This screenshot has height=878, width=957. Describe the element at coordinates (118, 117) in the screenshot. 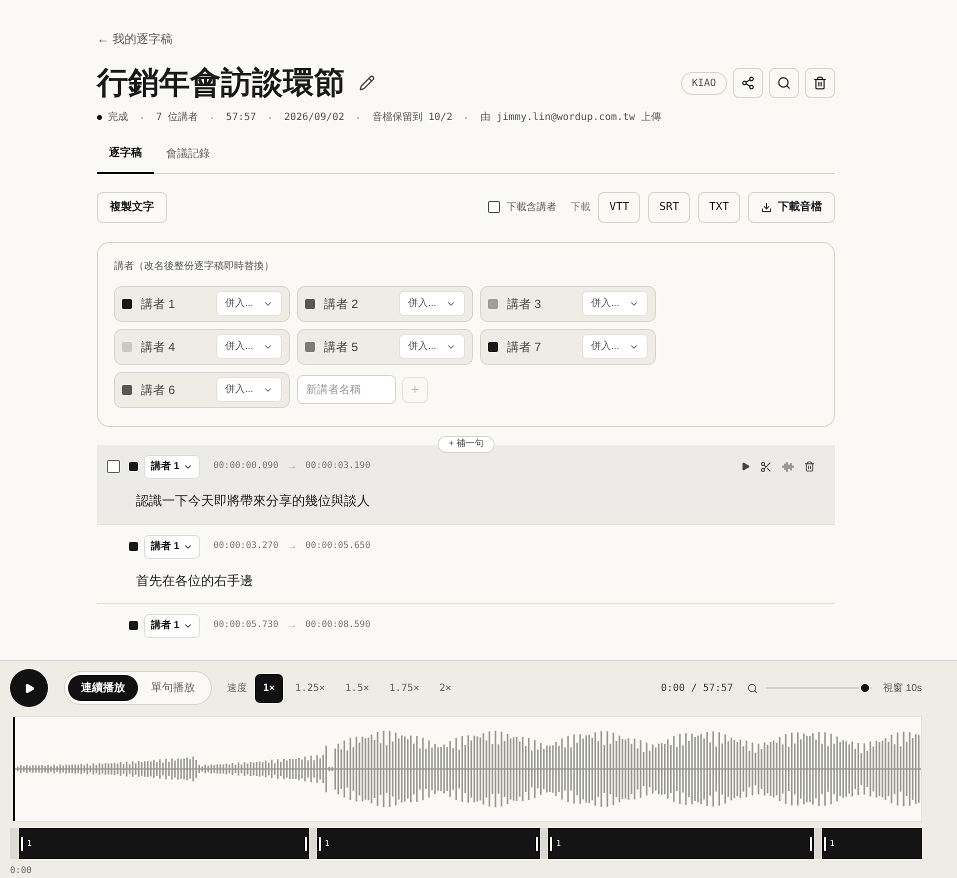

I see `meta-text: 完成` at that location.